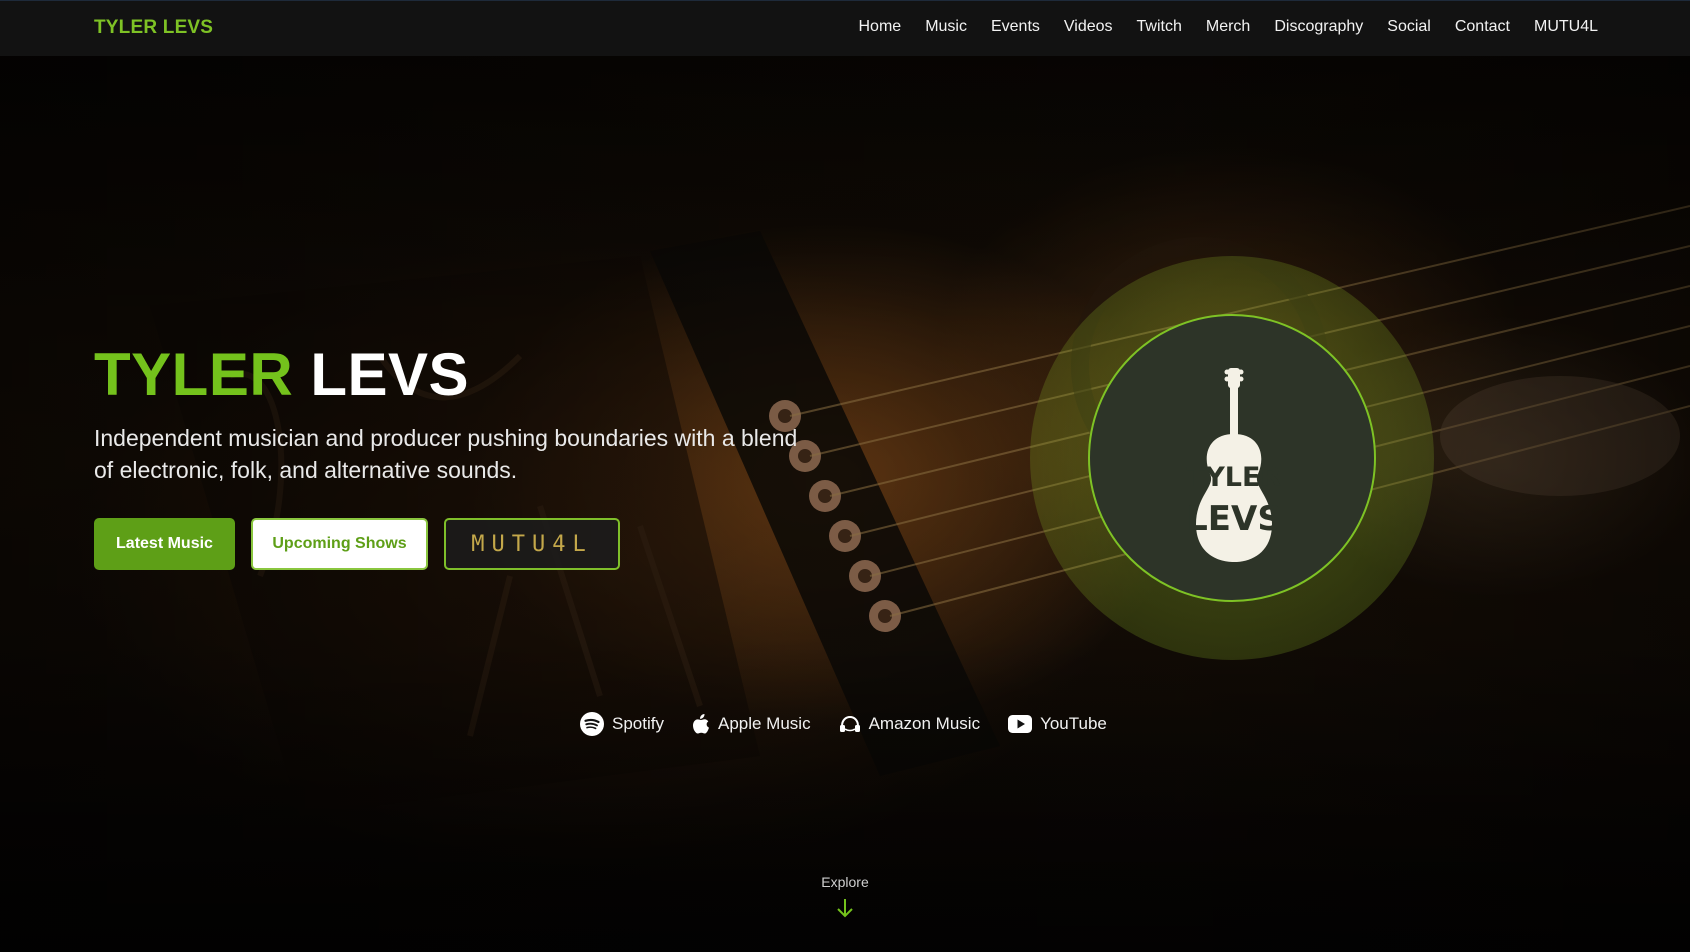  What do you see at coordinates (390, 374) in the screenshot?
I see `hero-title-last: LEVS` at bounding box center [390, 374].